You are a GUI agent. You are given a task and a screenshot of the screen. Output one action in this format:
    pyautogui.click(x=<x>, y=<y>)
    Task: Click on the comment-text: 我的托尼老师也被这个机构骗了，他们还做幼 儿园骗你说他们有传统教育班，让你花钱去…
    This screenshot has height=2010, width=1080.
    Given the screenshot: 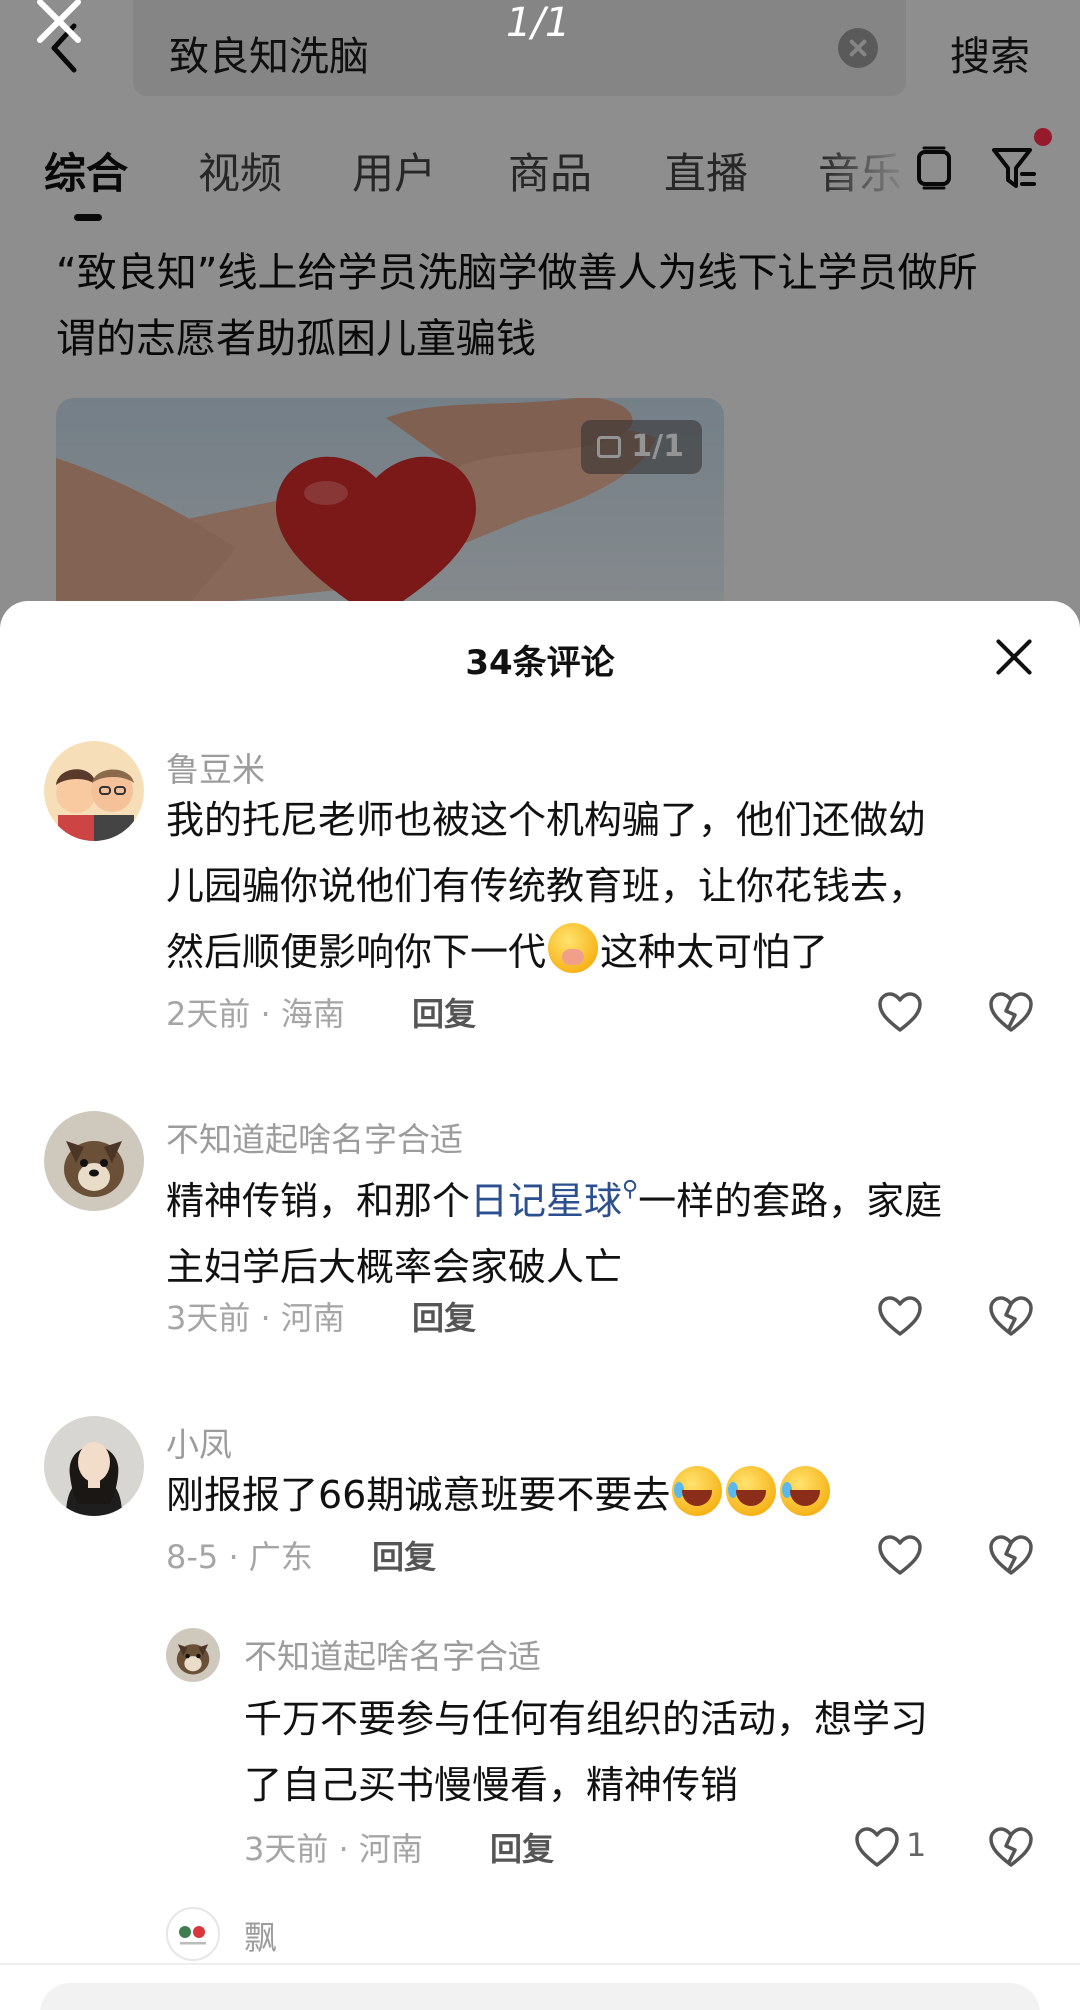 What is the action you would take?
    pyautogui.click(x=546, y=886)
    